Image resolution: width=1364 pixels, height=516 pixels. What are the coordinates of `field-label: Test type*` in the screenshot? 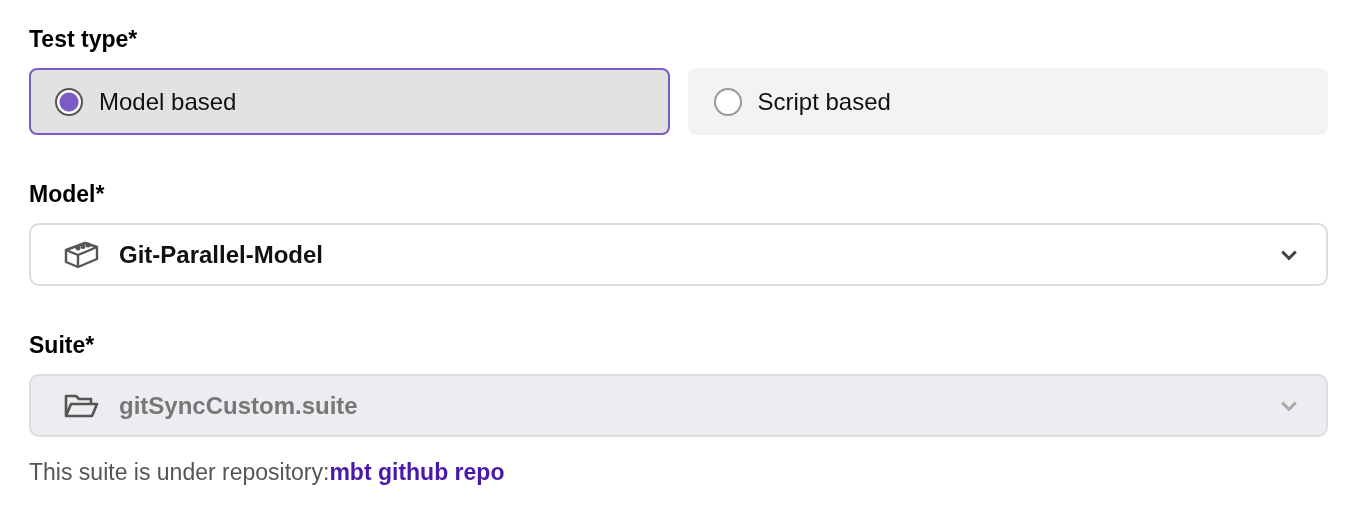 It's located at (84, 39).